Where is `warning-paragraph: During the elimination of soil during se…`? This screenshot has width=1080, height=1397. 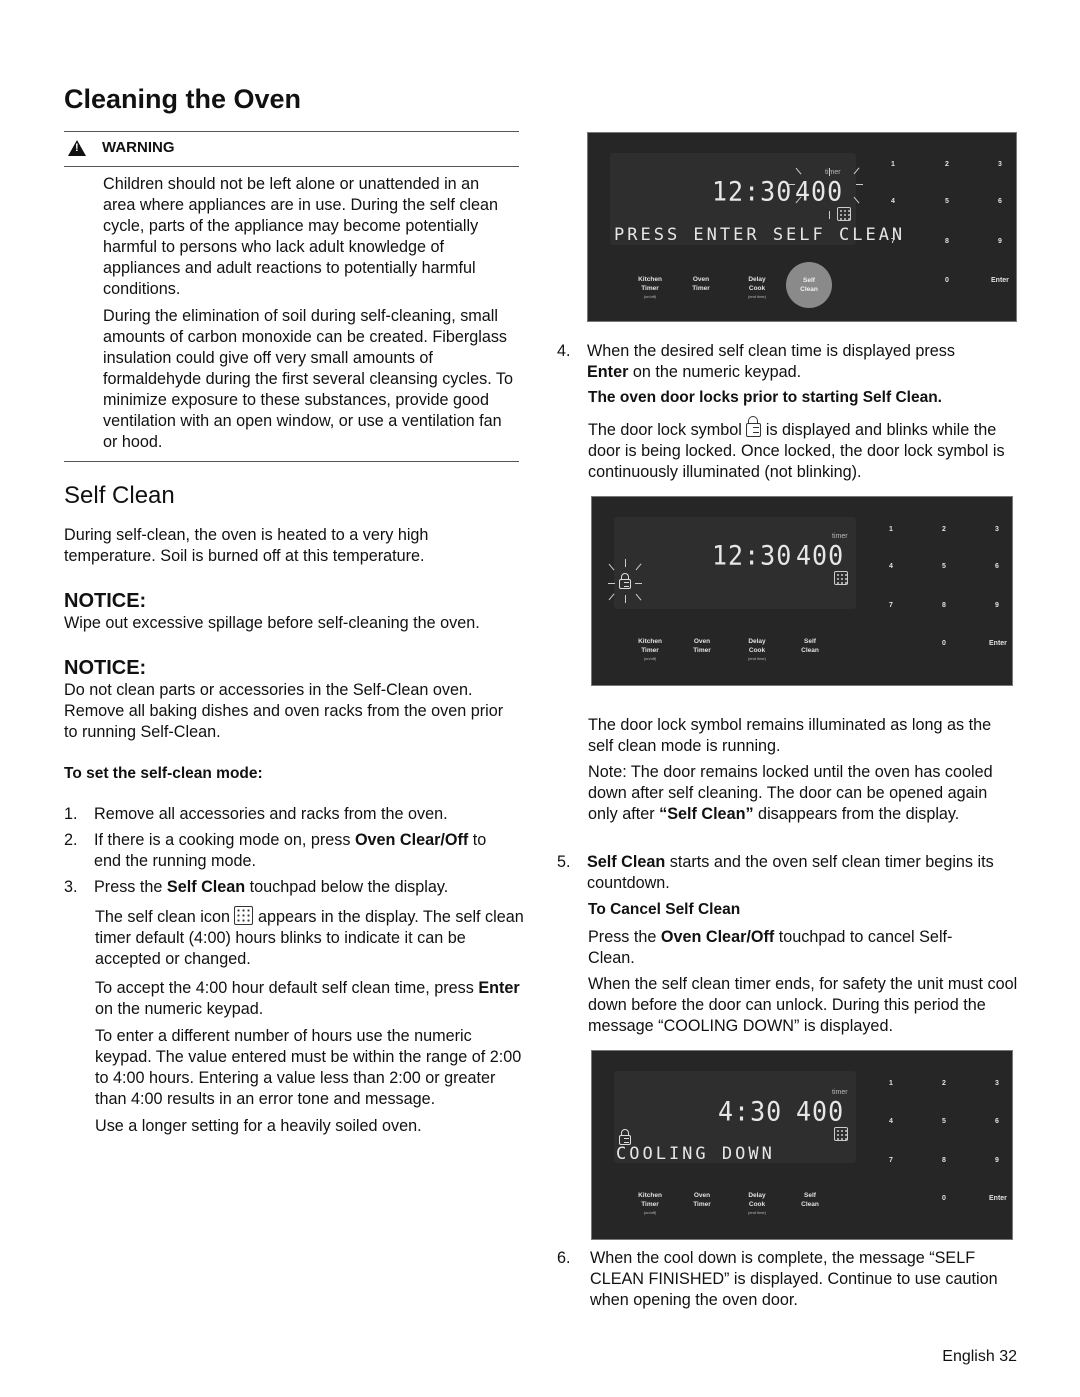 warning-paragraph: During the elimination of soil during se… is located at coordinates (308, 379).